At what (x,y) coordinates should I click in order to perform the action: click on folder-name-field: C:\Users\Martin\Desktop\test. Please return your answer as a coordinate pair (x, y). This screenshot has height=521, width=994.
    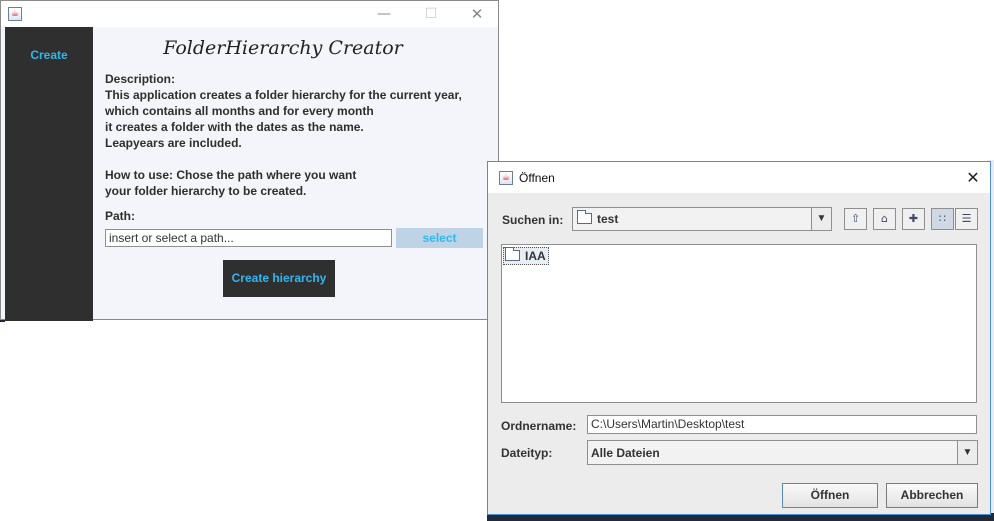
    Looking at the image, I should click on (782, 424).